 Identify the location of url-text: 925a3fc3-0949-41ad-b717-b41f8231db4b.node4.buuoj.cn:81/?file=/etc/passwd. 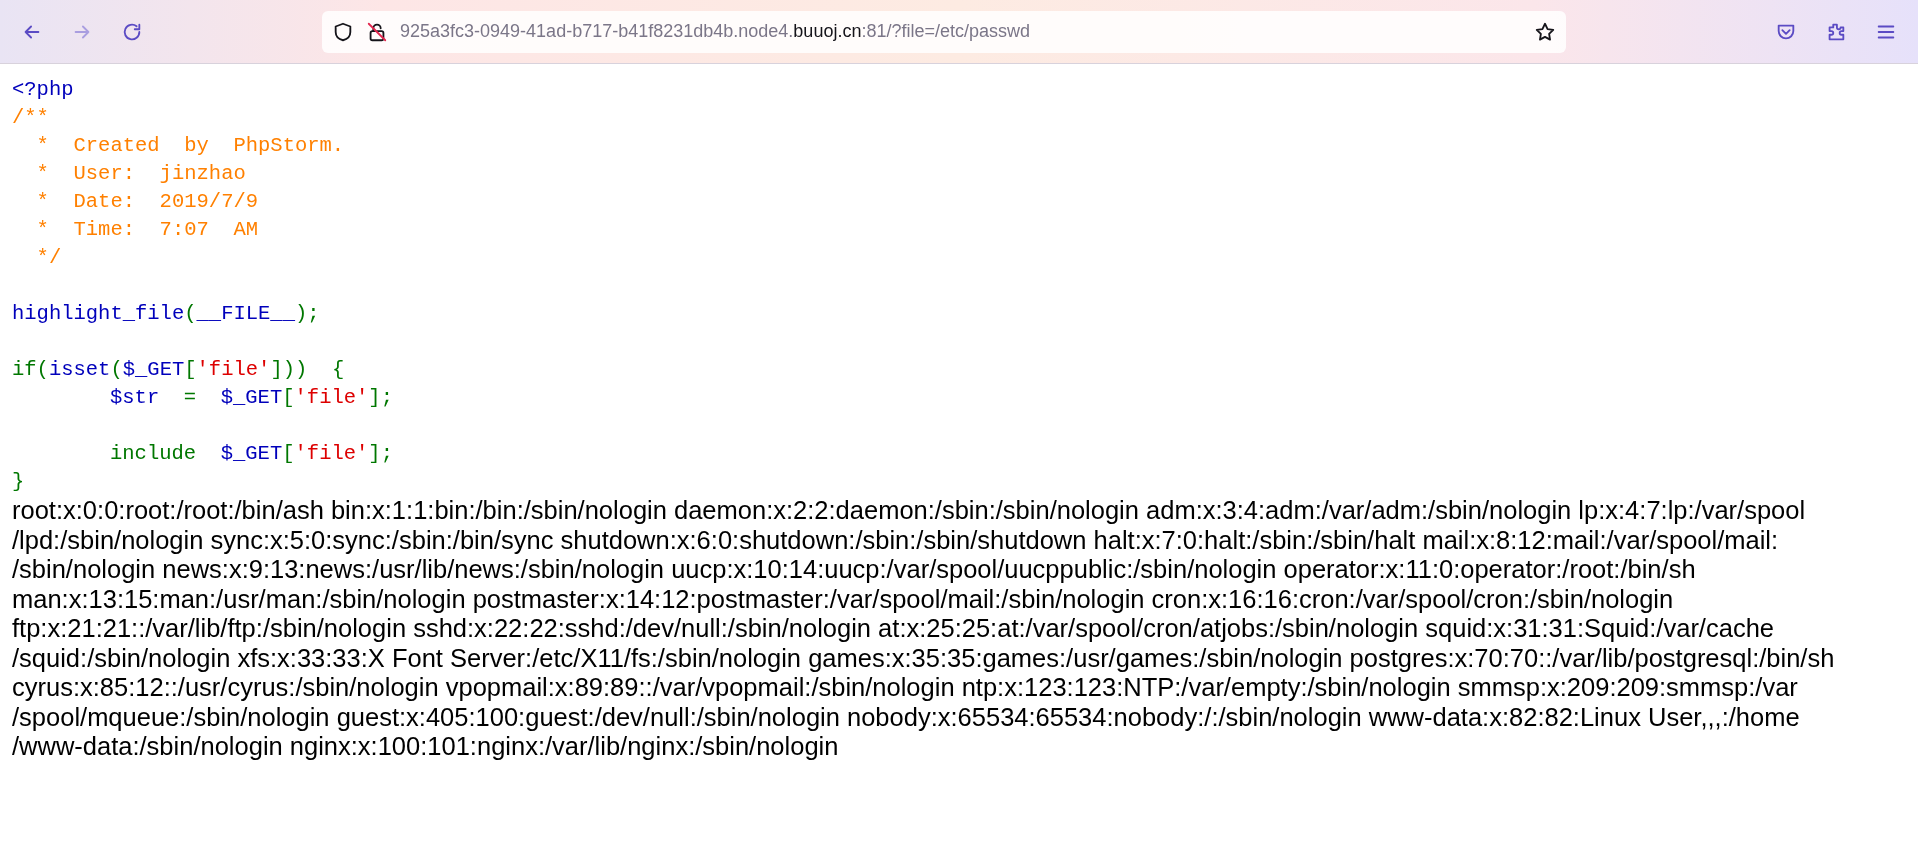
(715, 31).